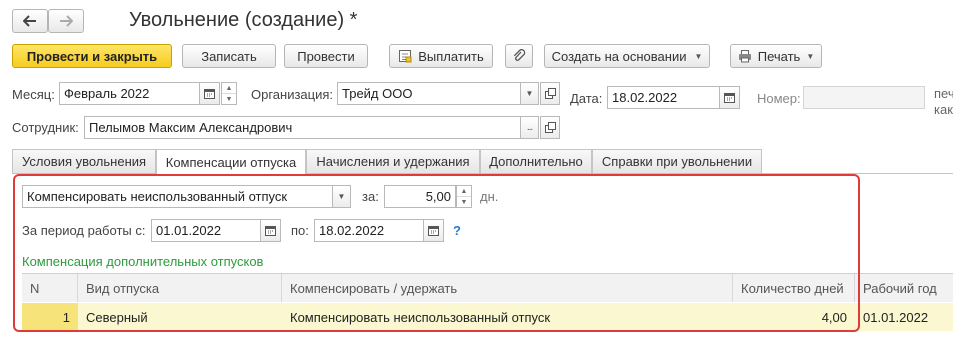 Image resolution: width=953 pixels, height=342 pixels. I want to click on save-button: Записать, so click(229, 56).